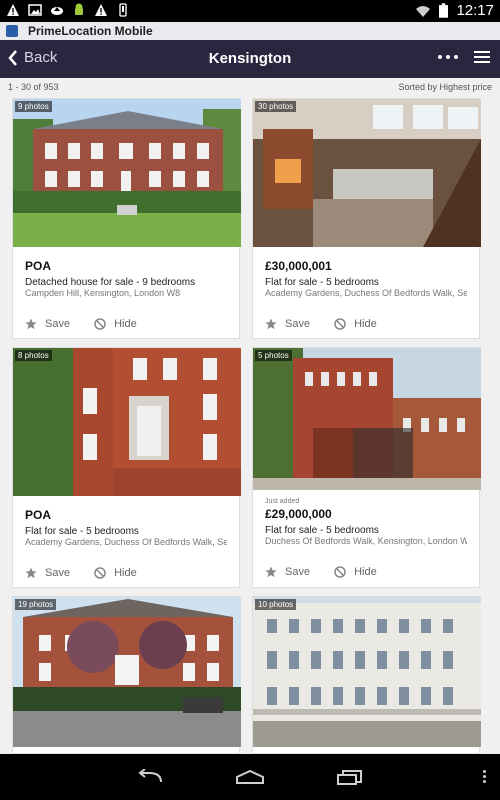 This screenshot has height=800, width=500. I want to click on photo-count-badge: 30 photos, so click(276, 106).